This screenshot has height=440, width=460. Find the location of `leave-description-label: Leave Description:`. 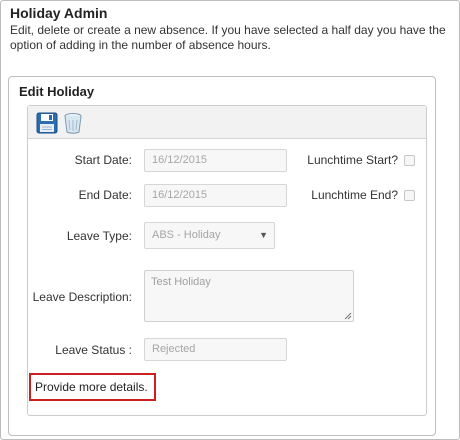

leave-description-label: Leave Description: is located at coordinates (82, 297).